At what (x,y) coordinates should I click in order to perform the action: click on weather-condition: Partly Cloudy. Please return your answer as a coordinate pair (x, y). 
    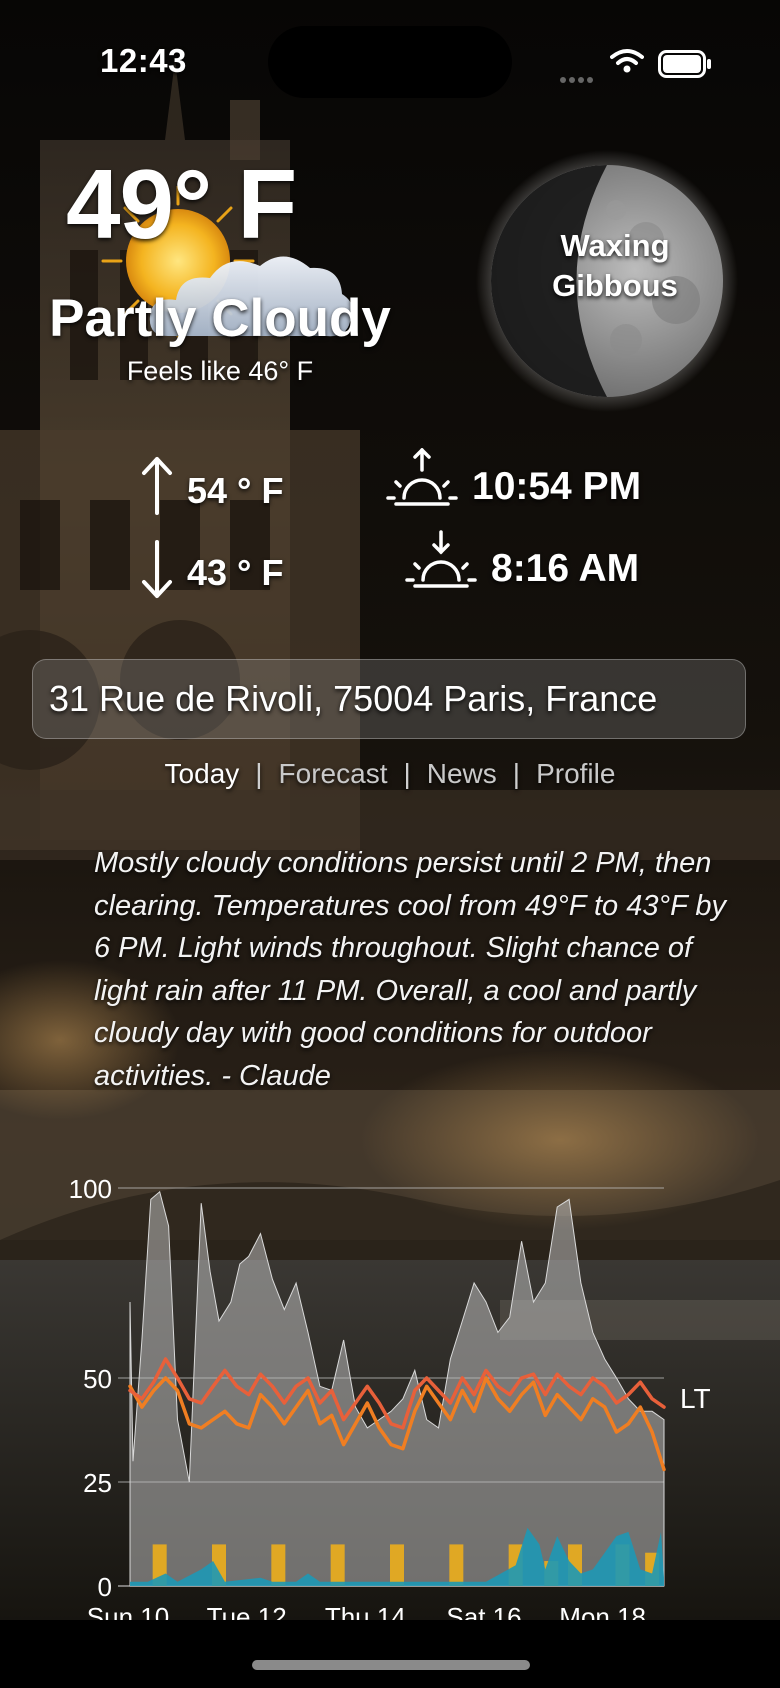
    Looking at the image, I should click on (220, 318).